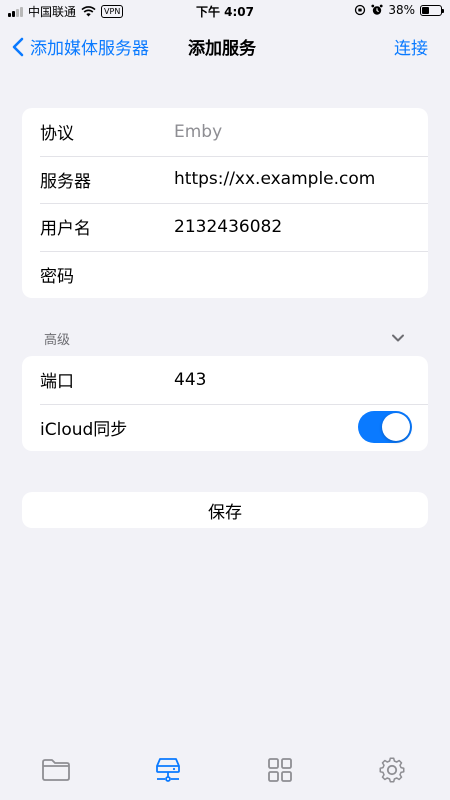 The image size is (450, 800). Describe the element at coordinates (396, 427) in the screenshot. I see `toggle-knob` at that location.